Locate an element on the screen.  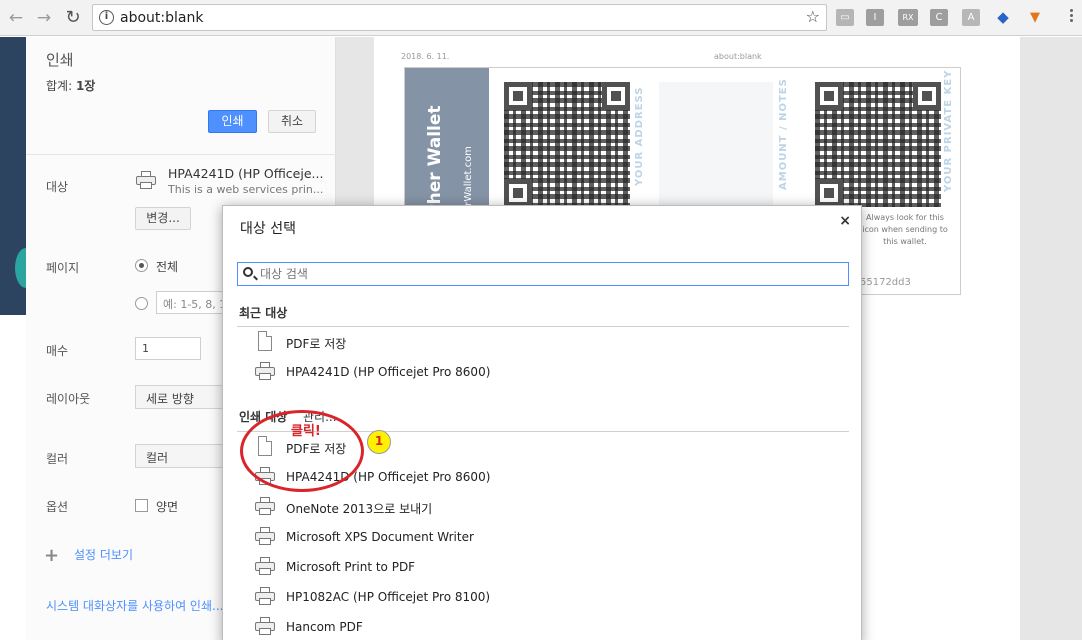
list-item-label: HPA4241D (HP Officejet Pro 8600) is located at coordinates (388, 372).